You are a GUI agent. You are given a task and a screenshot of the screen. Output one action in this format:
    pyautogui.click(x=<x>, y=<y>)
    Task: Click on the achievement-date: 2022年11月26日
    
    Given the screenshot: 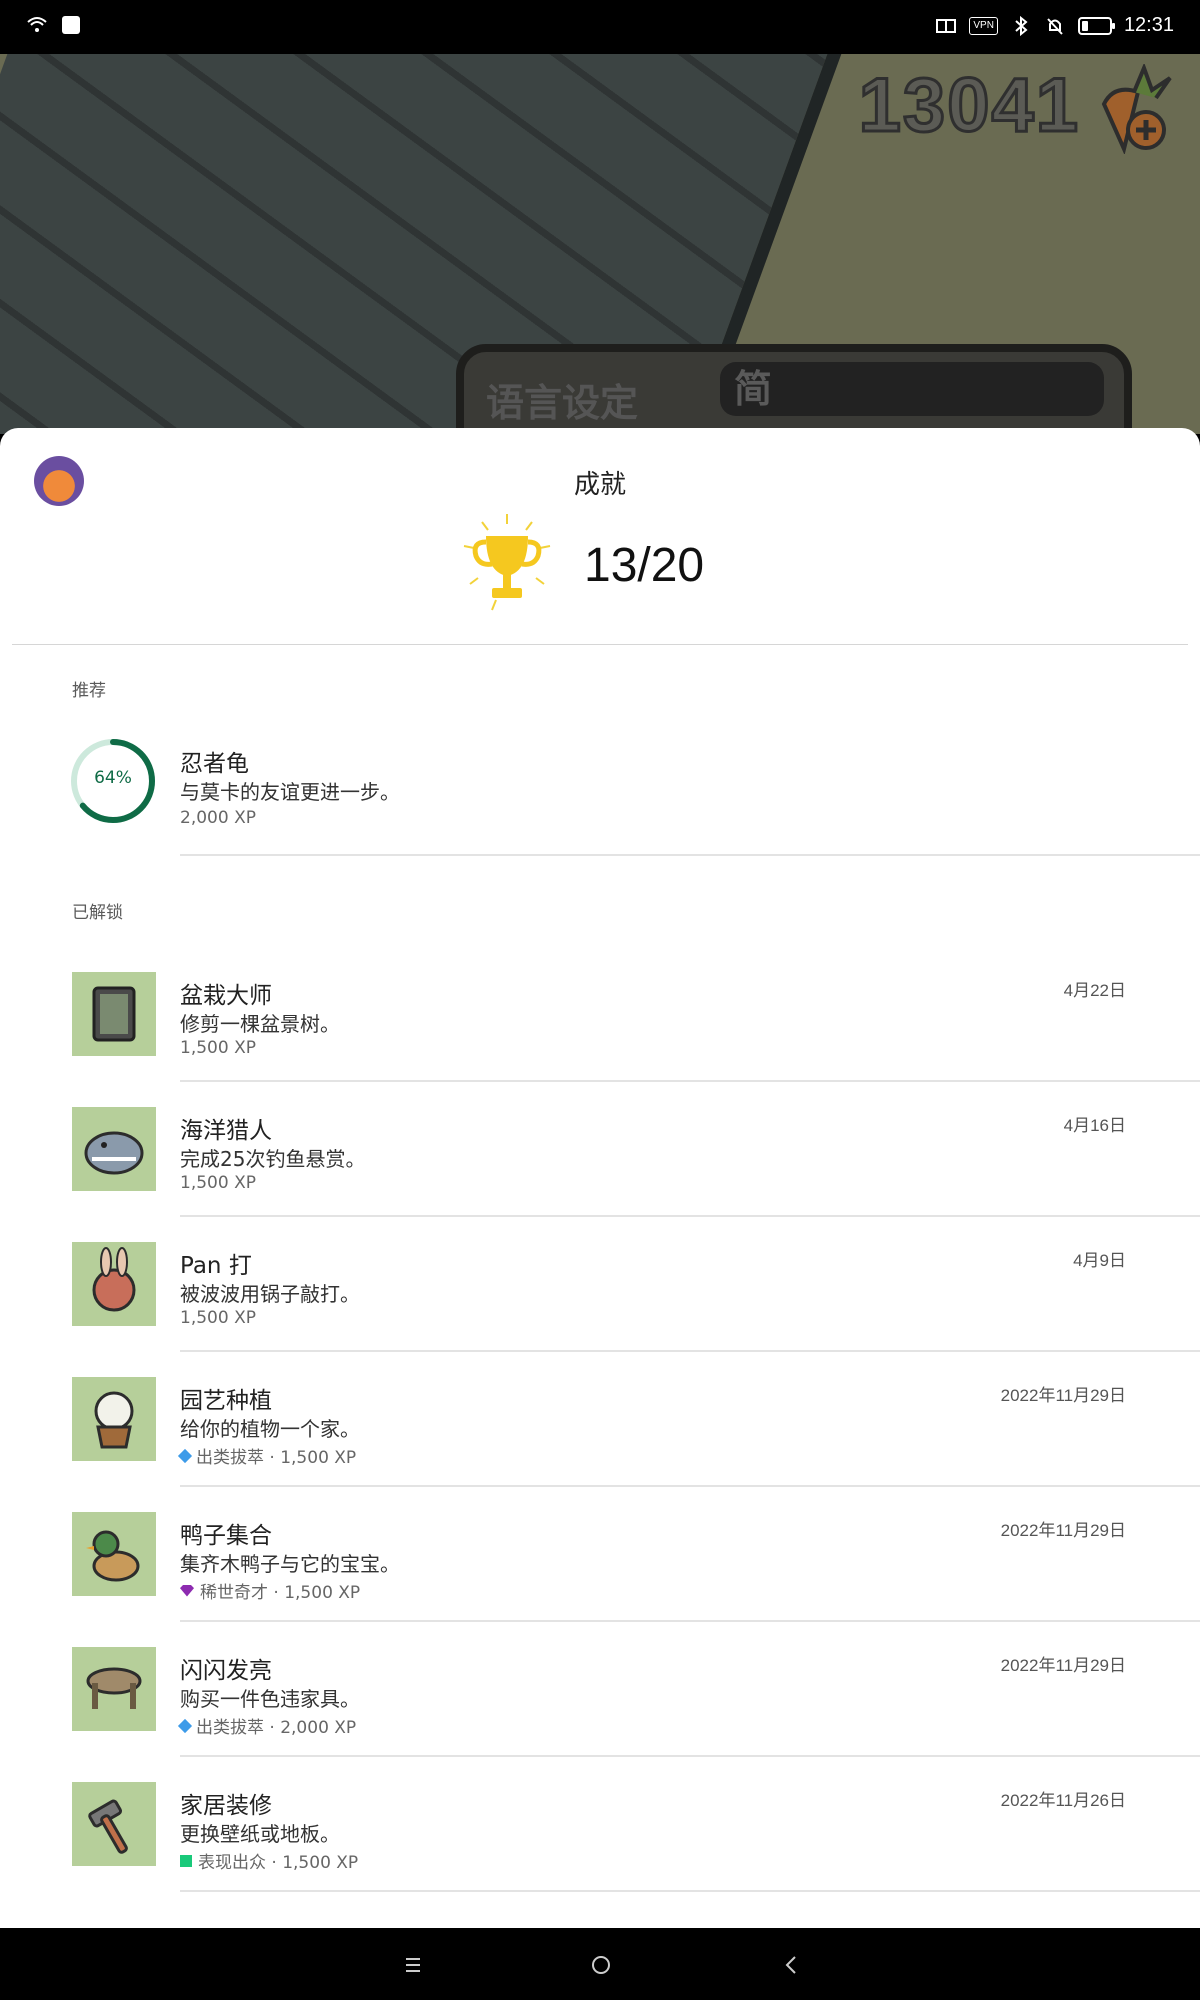 What is the action you would take?
    pyautogui.click(x=1063, y=1800)
    